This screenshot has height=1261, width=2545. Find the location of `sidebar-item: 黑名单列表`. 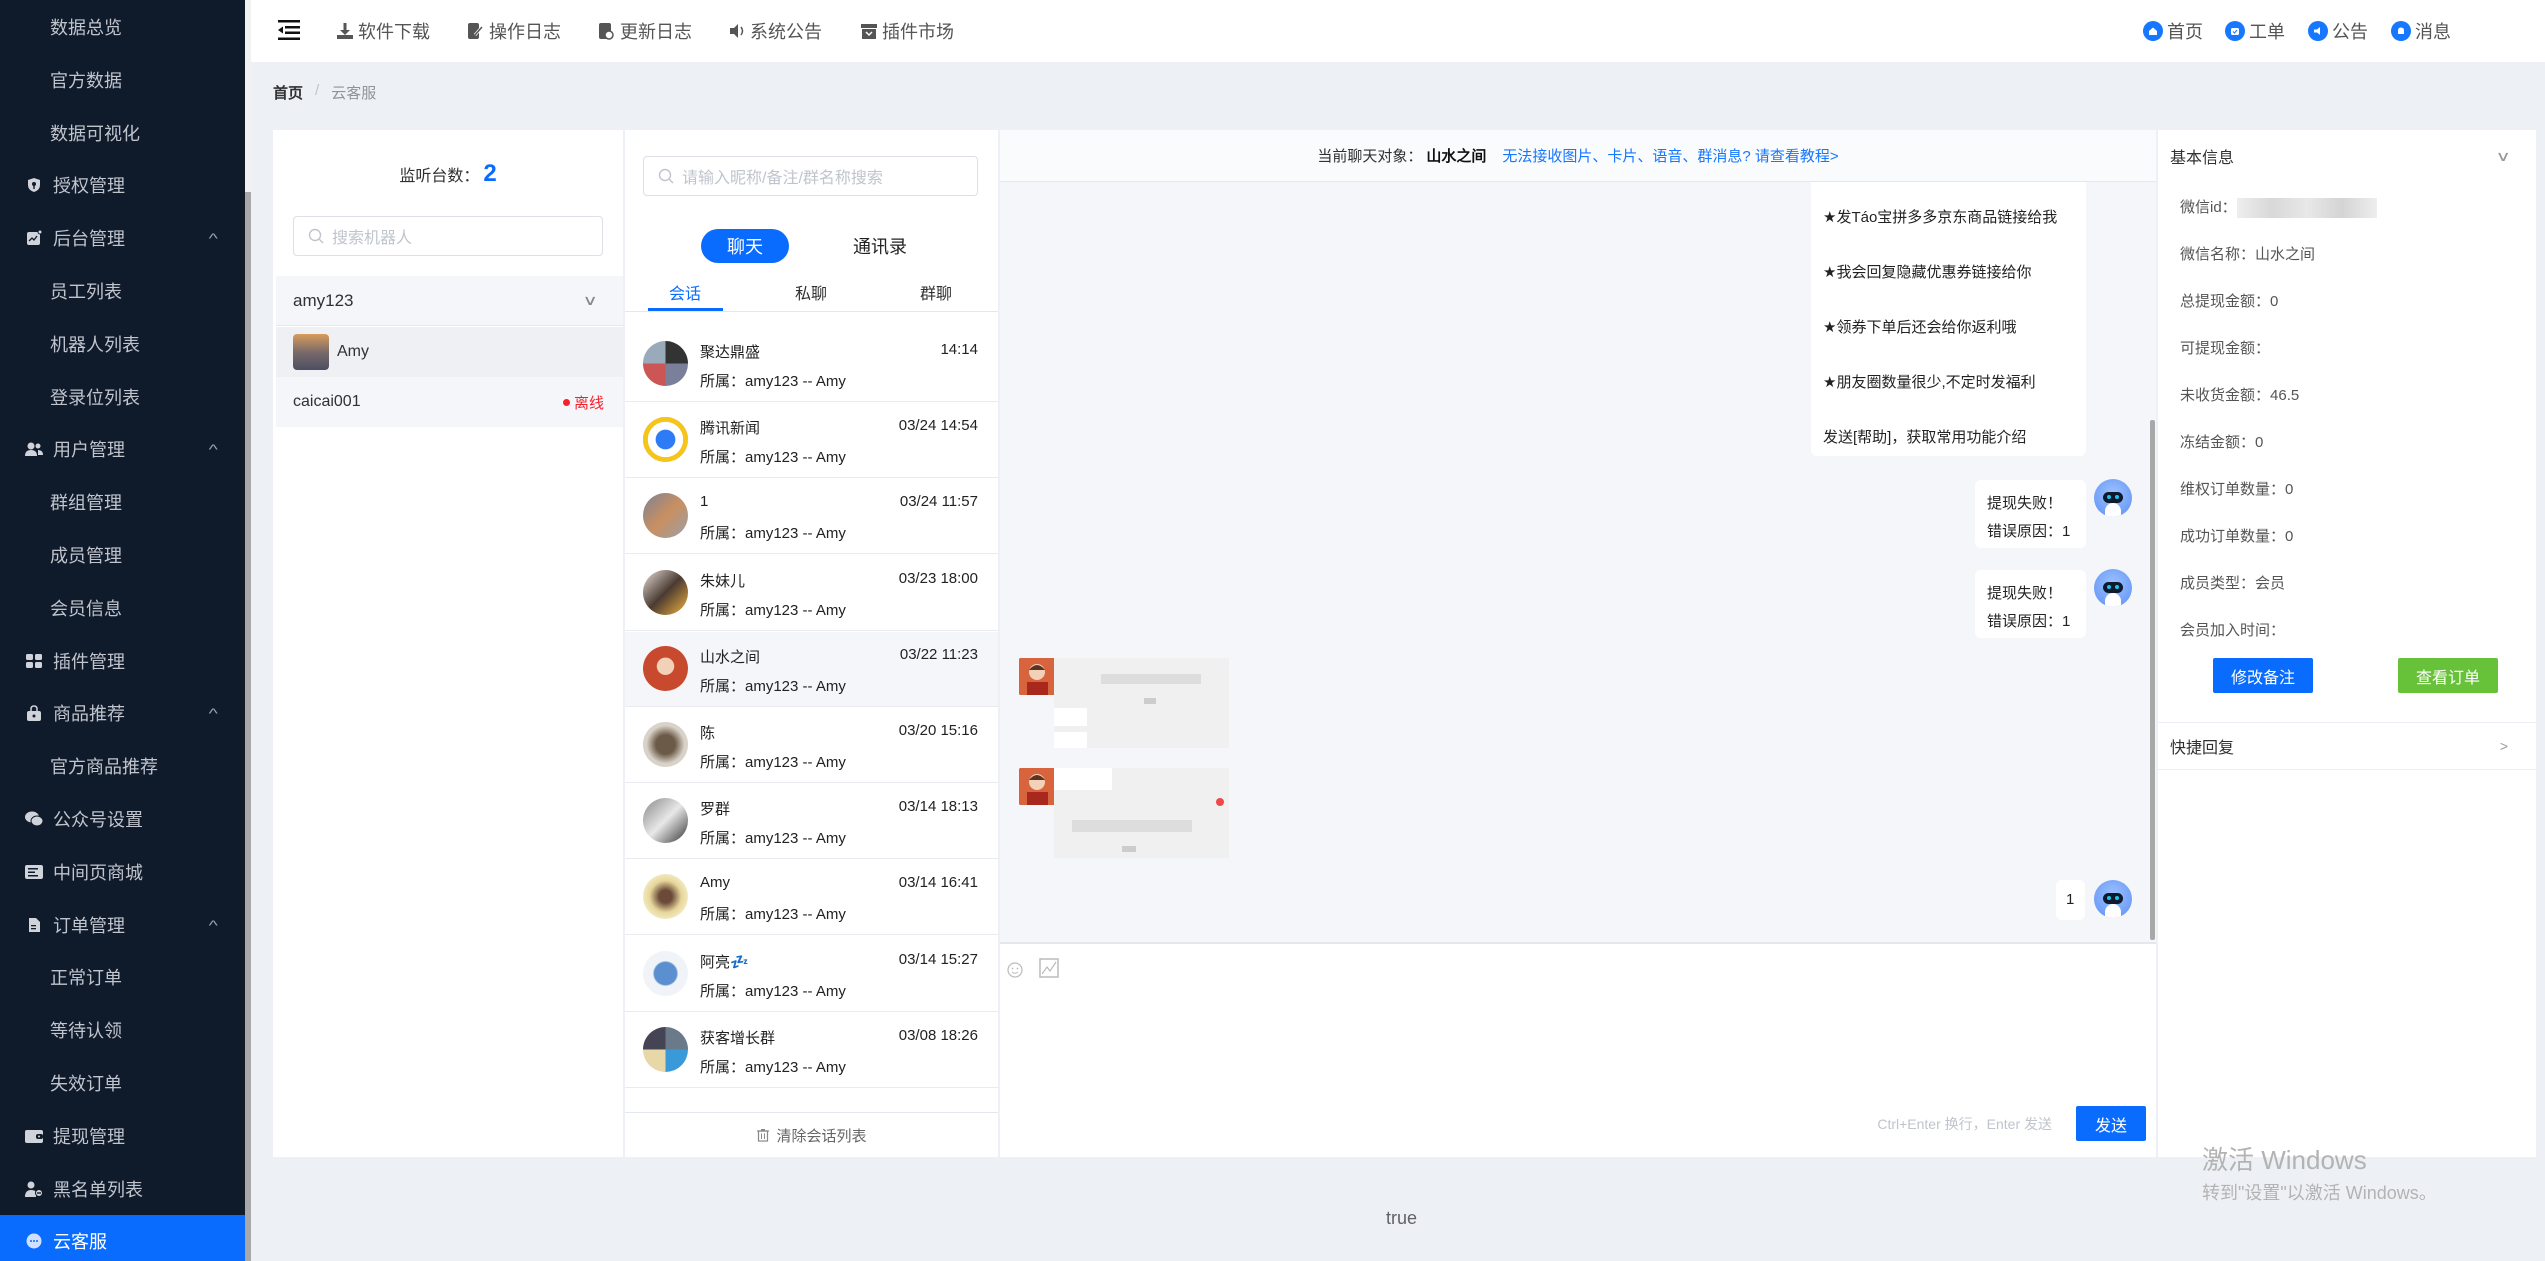

sidebar-item: 黑名单列表 is located at coordinates (122, 1189).